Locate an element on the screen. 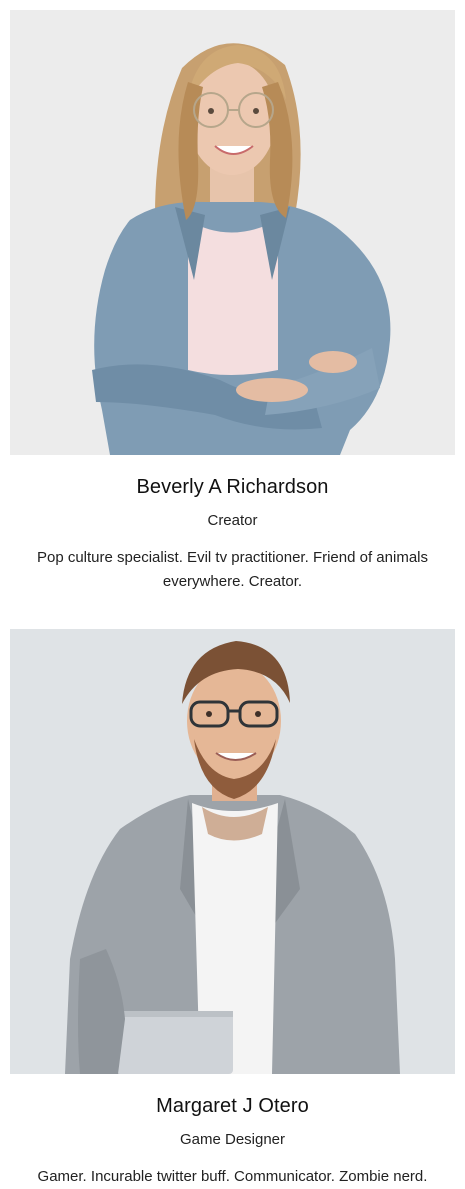 This screenshot has width=465, height=1189. member-name: Beverly A Richardson is located at coordinates (232, 487).